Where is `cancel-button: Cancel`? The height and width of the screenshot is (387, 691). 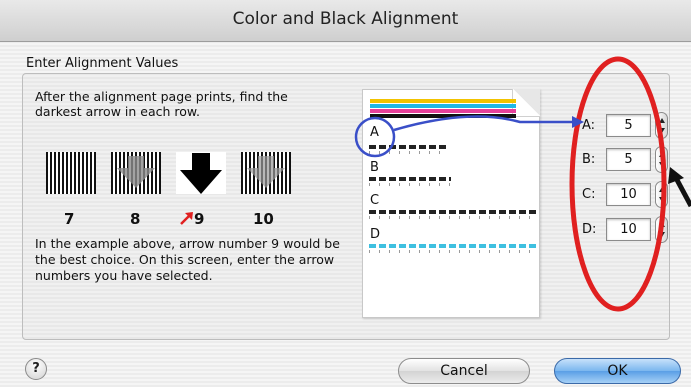 cancel-button: Cancel is located at coordinates (464, 371).